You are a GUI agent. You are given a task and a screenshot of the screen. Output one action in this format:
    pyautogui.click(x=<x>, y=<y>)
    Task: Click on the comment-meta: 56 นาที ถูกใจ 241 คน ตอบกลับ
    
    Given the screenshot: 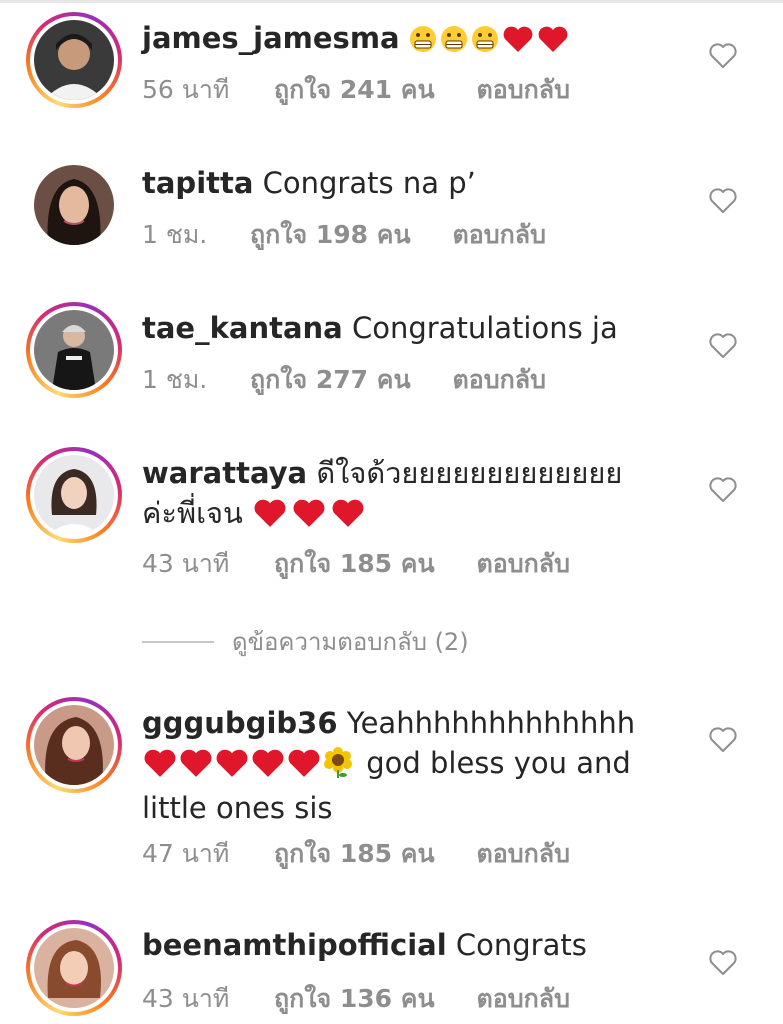 What is the action you would take?
    pyautogui.click(x=356, y=90)
    